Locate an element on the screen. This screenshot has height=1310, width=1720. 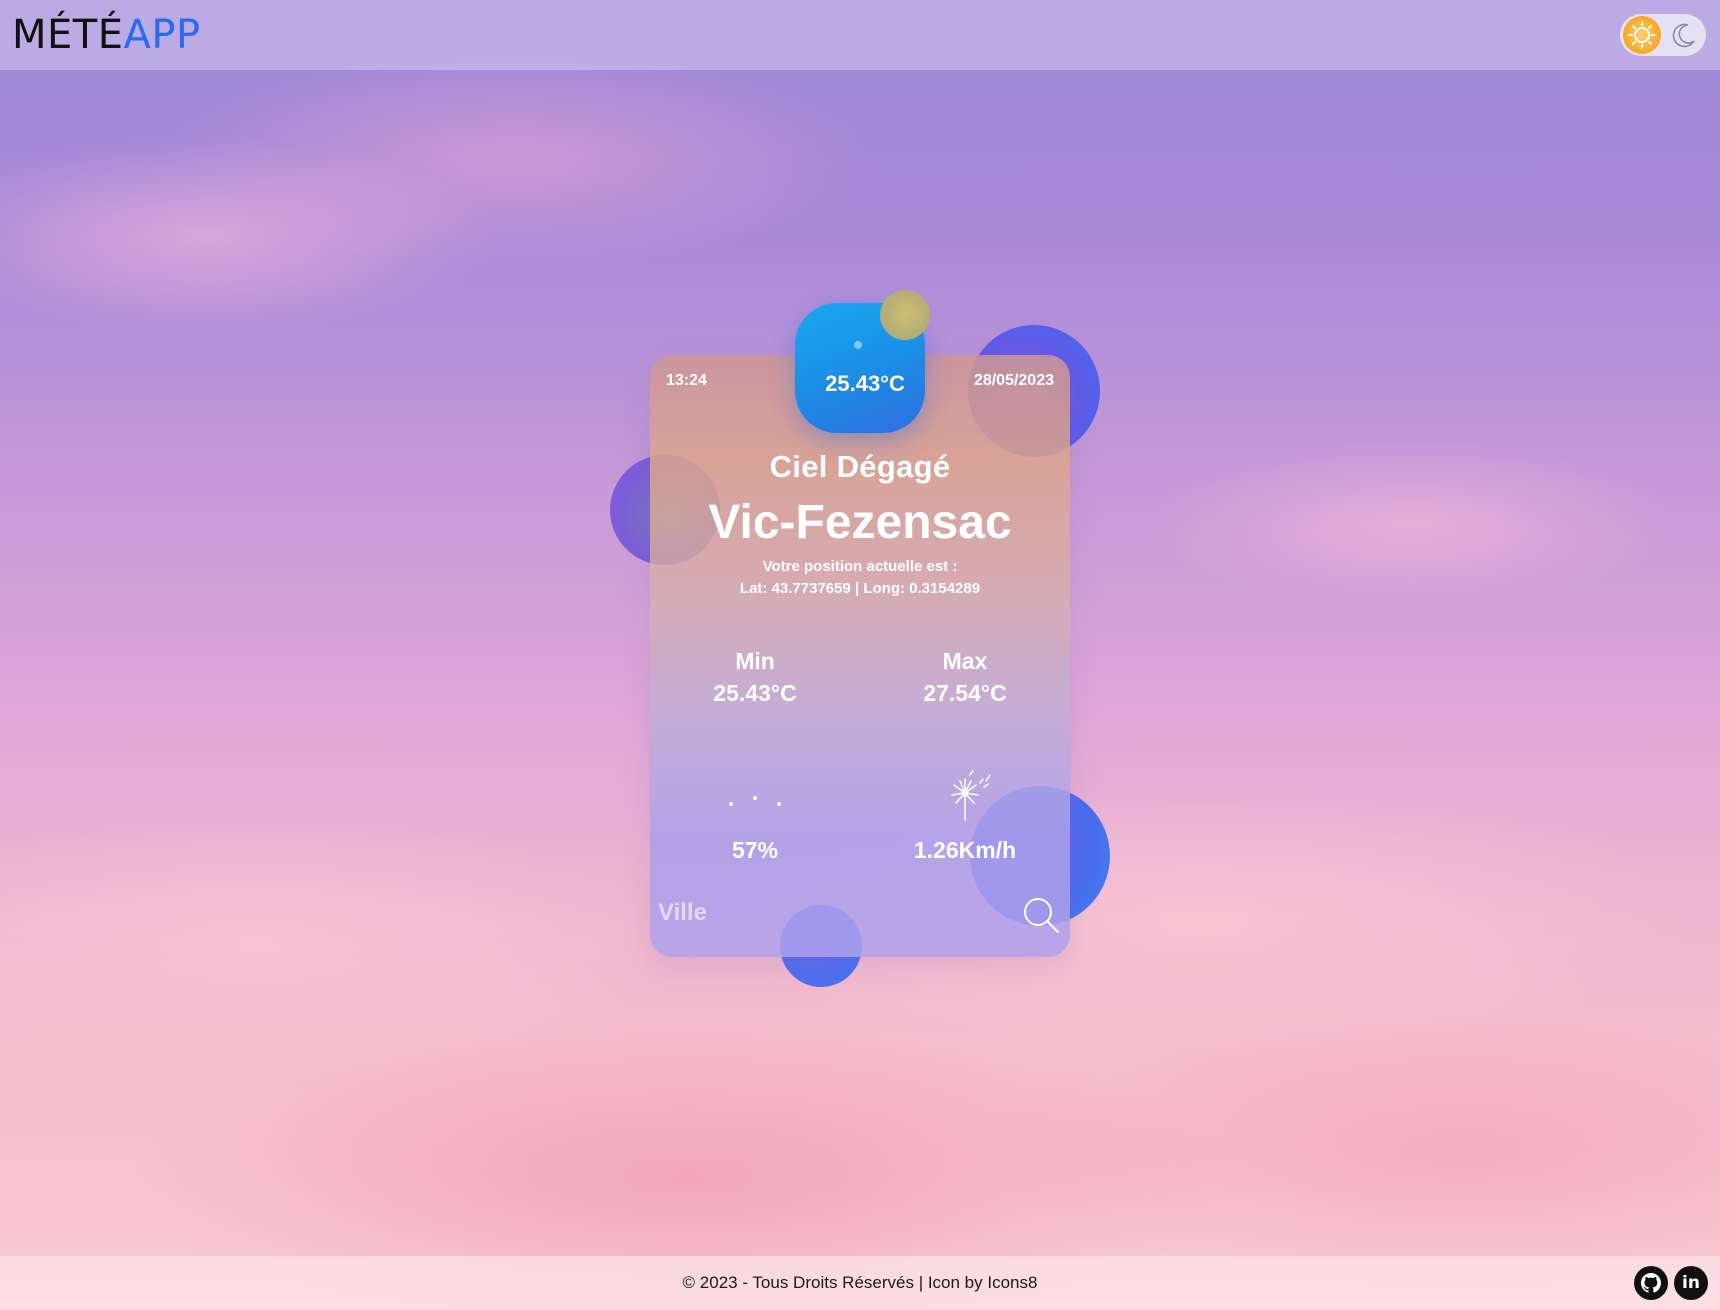
city-search-input is located at coordinates (823, 913).